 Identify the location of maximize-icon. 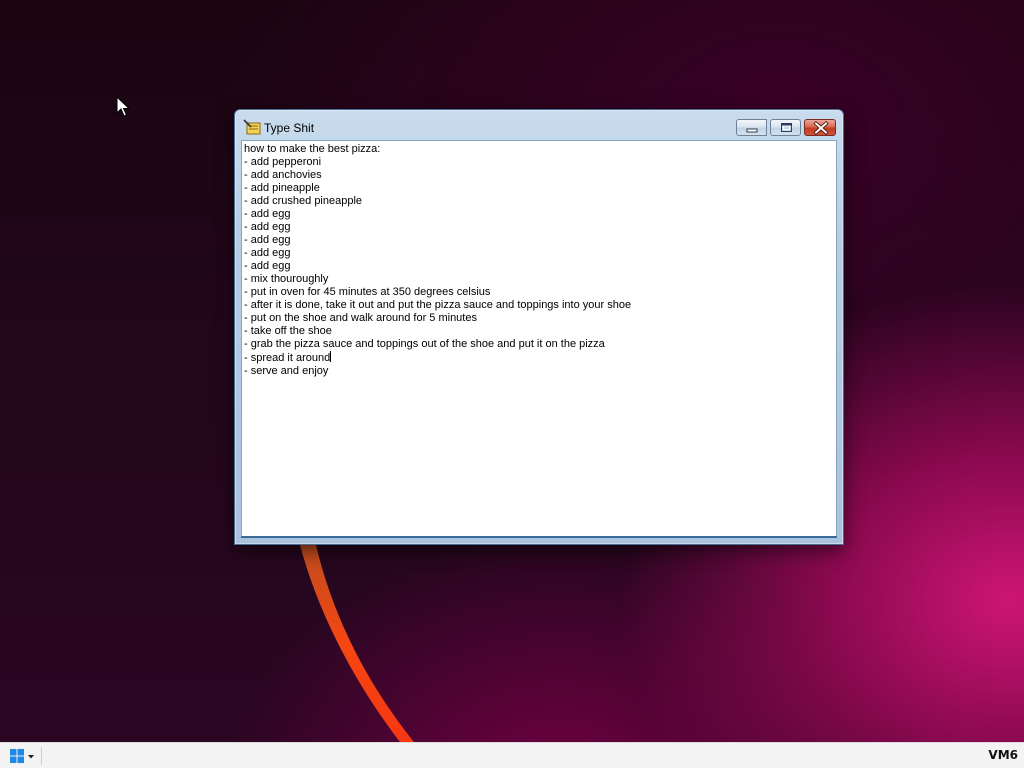
(786, 127).